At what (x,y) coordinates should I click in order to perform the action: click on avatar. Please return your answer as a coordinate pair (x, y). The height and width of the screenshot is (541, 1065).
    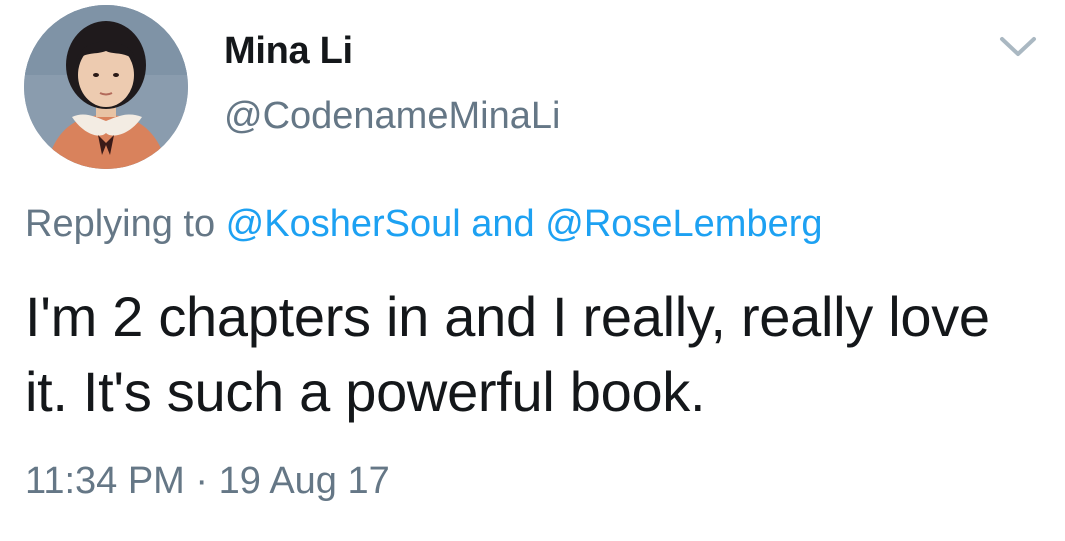
    Looking at the image, I should click on (106, 87).